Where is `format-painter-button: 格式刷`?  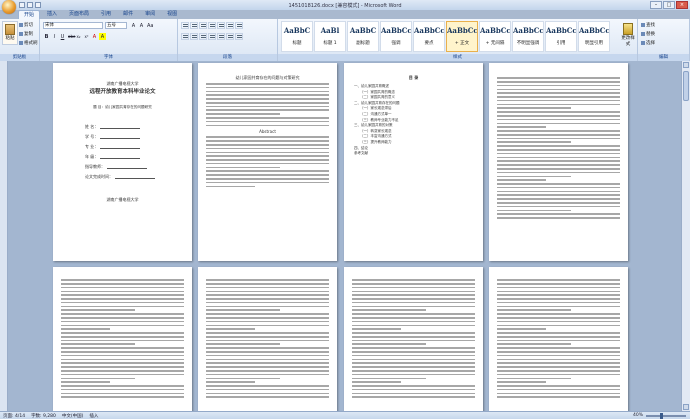
format-painter-button: 格式刷 is located at coordinates (28, 43).